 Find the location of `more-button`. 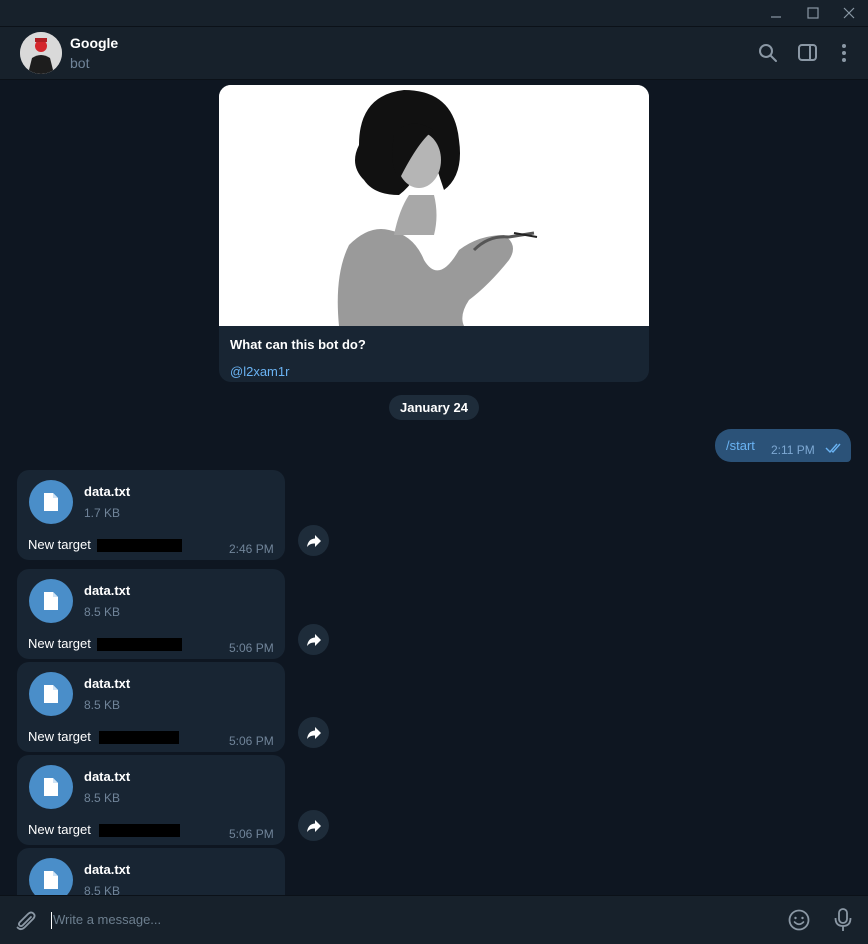

more-button is located at coordinates (844, 53).